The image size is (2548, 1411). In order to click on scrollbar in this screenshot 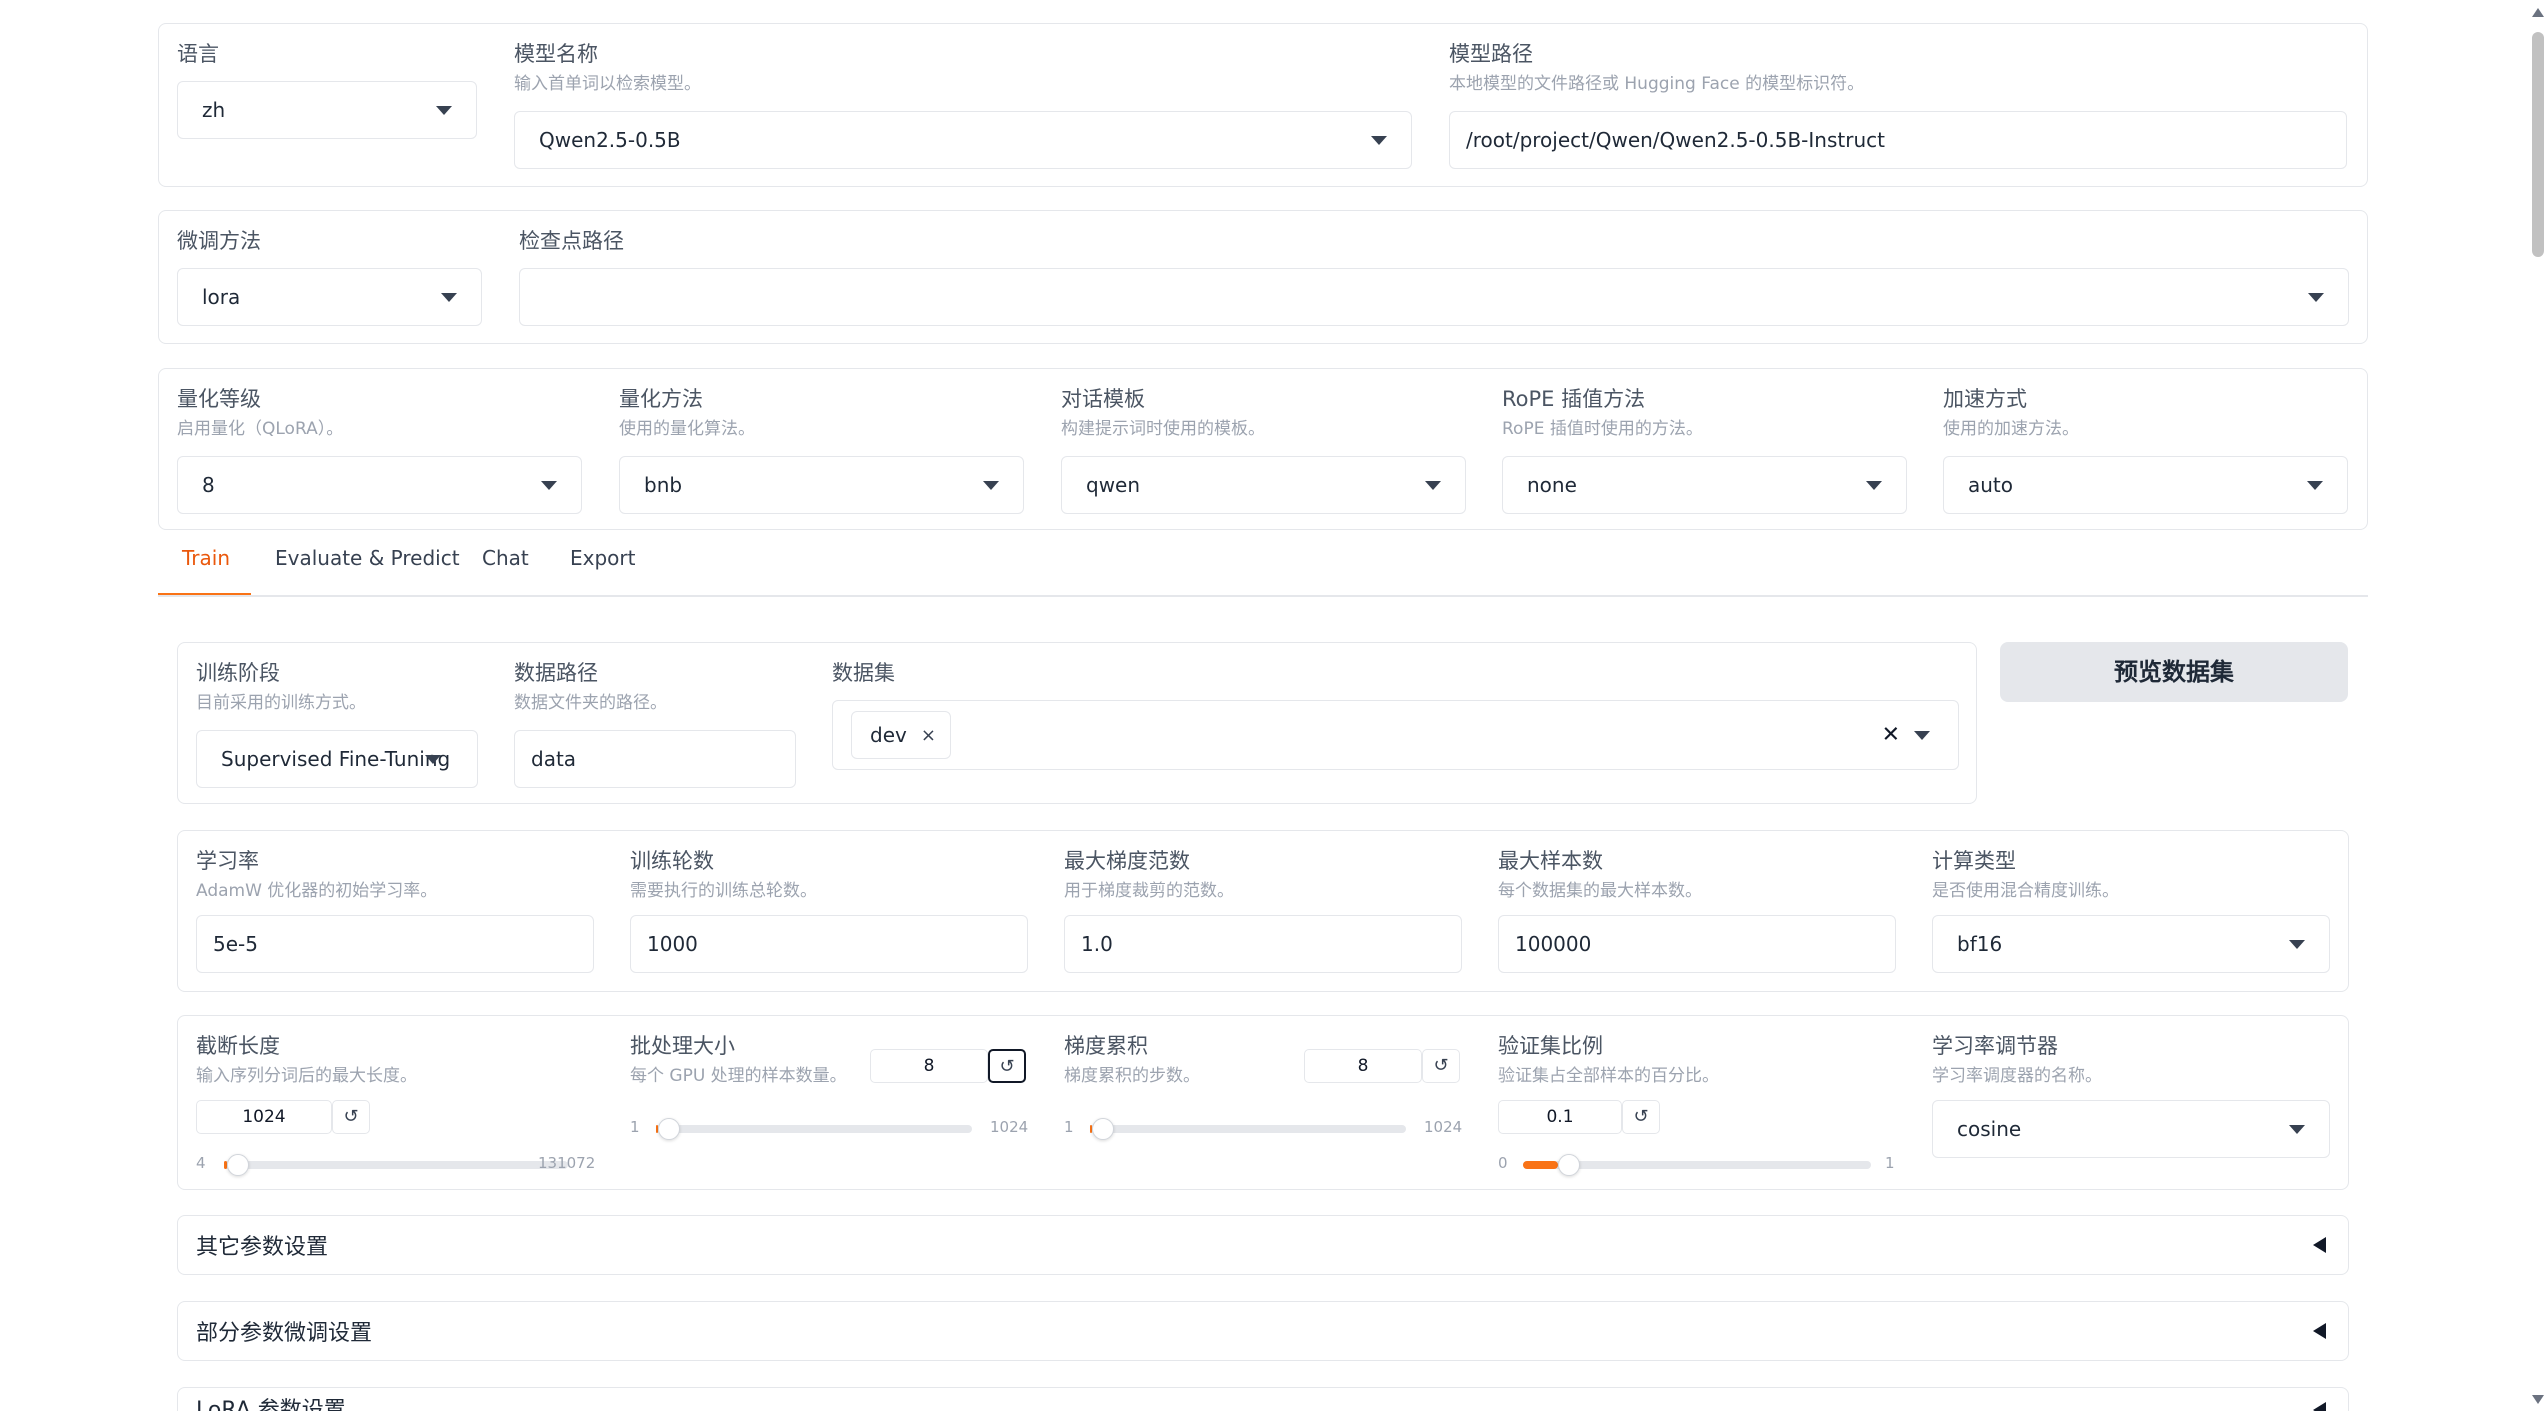, I will do `click(2538, 705)`.